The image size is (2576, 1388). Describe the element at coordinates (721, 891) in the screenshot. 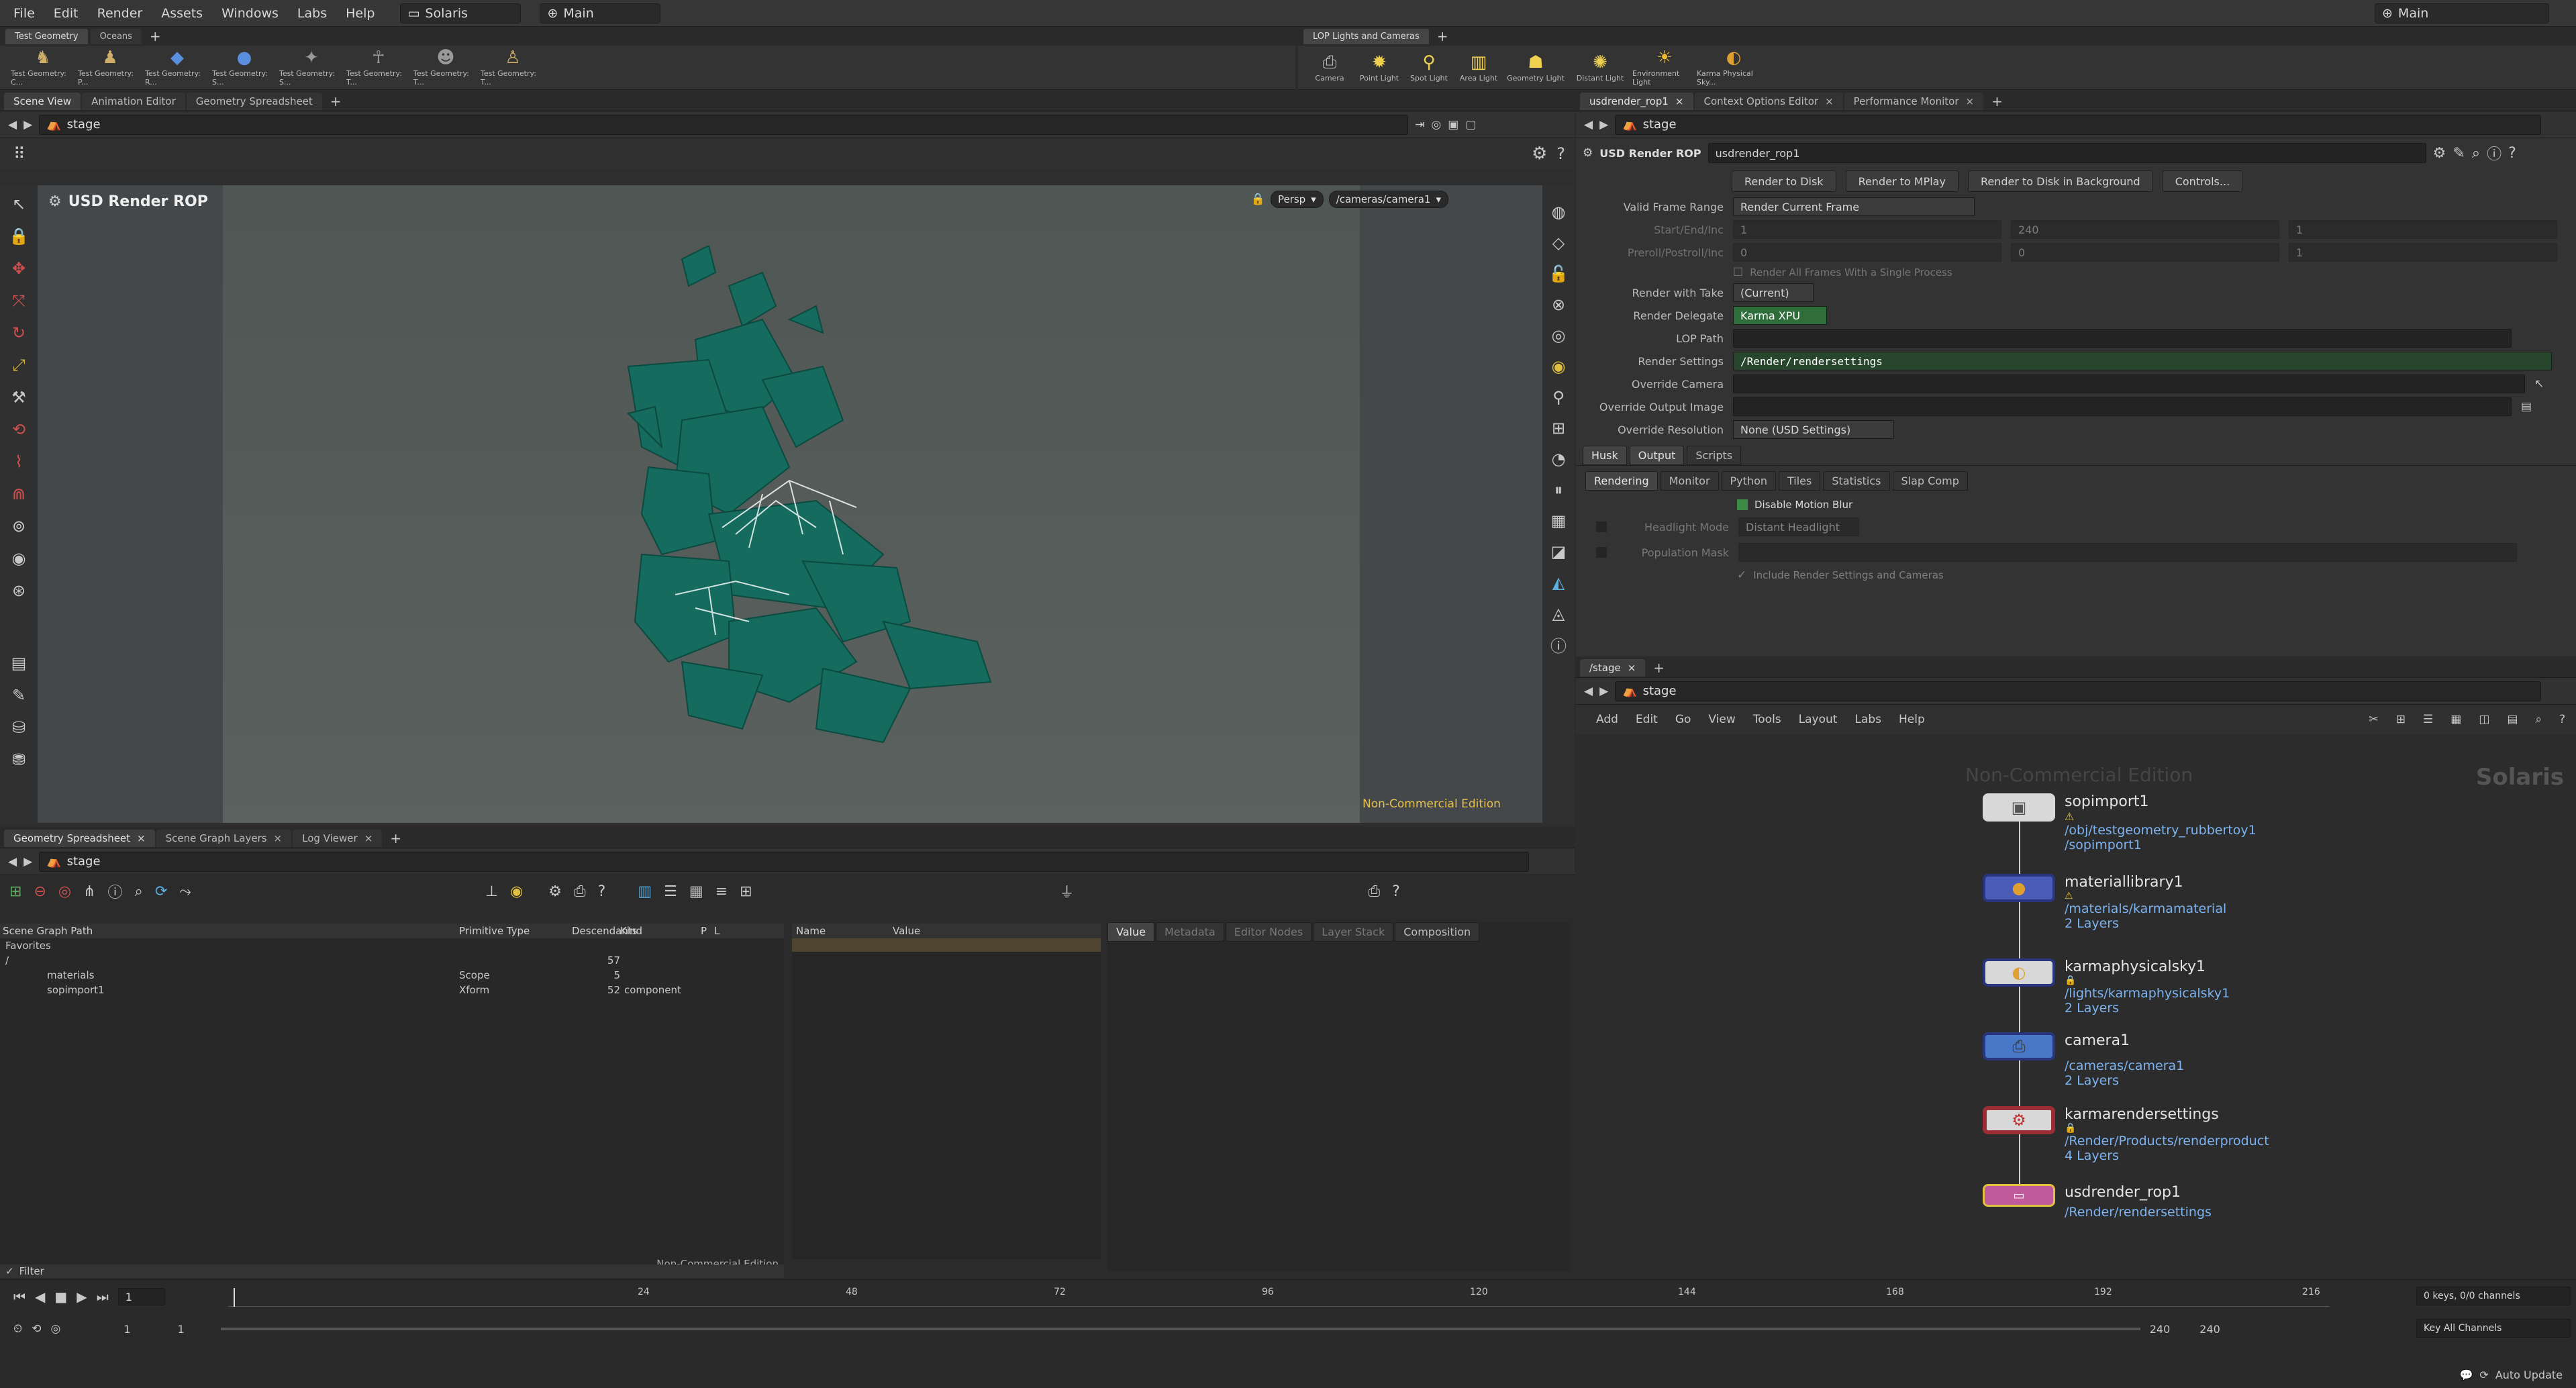

I see `view-rows-icon: ≡` at that location.